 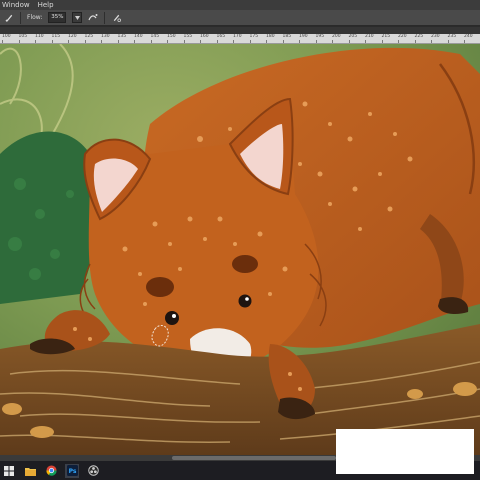 I want to click on ruler-tick-label: 190, so click(x=303, y=36).